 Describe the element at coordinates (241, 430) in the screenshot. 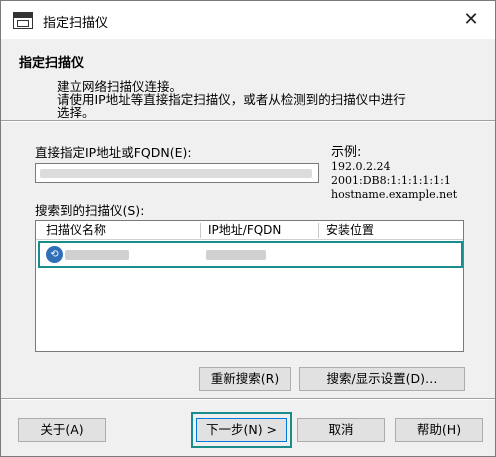

I see `next-button: 下一步(N) >` at that location.